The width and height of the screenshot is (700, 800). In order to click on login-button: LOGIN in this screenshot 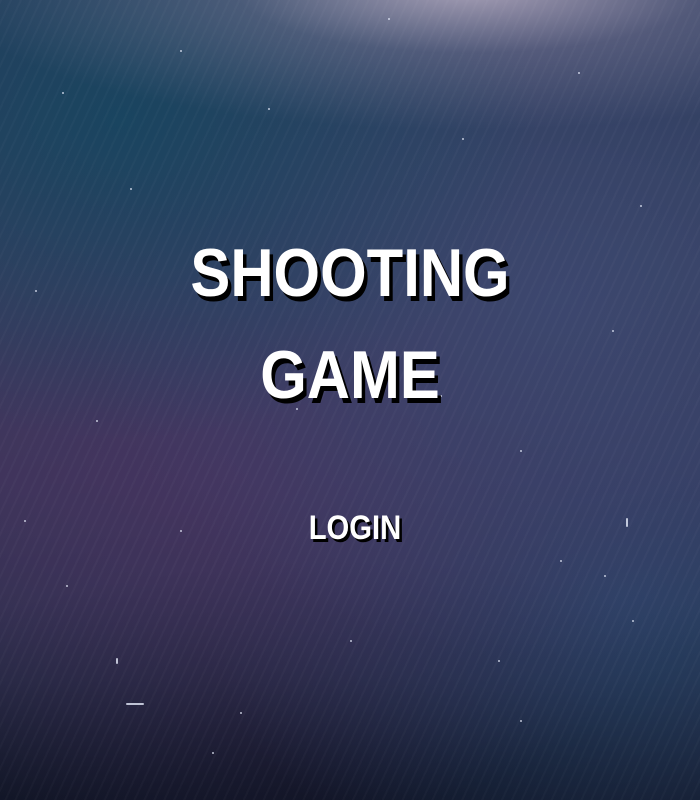, I will do `click(355, 528)`.